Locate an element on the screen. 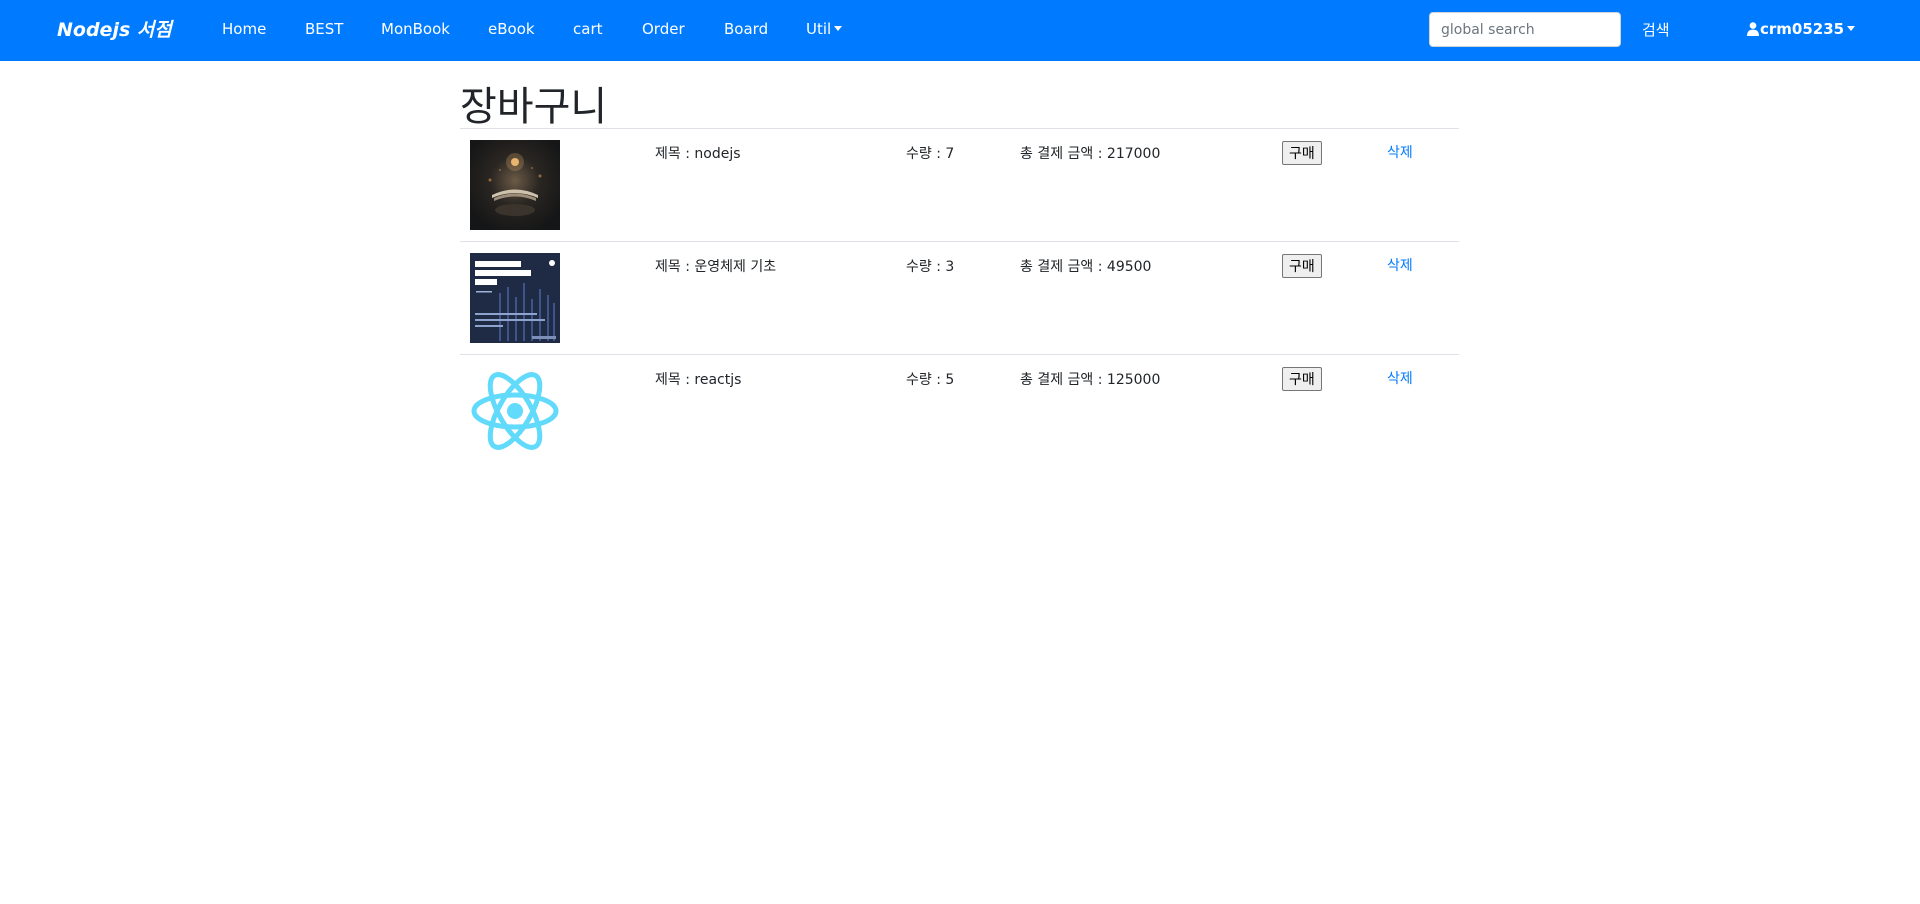  nav-ebook: eBook is located at coordinates (511, 29).